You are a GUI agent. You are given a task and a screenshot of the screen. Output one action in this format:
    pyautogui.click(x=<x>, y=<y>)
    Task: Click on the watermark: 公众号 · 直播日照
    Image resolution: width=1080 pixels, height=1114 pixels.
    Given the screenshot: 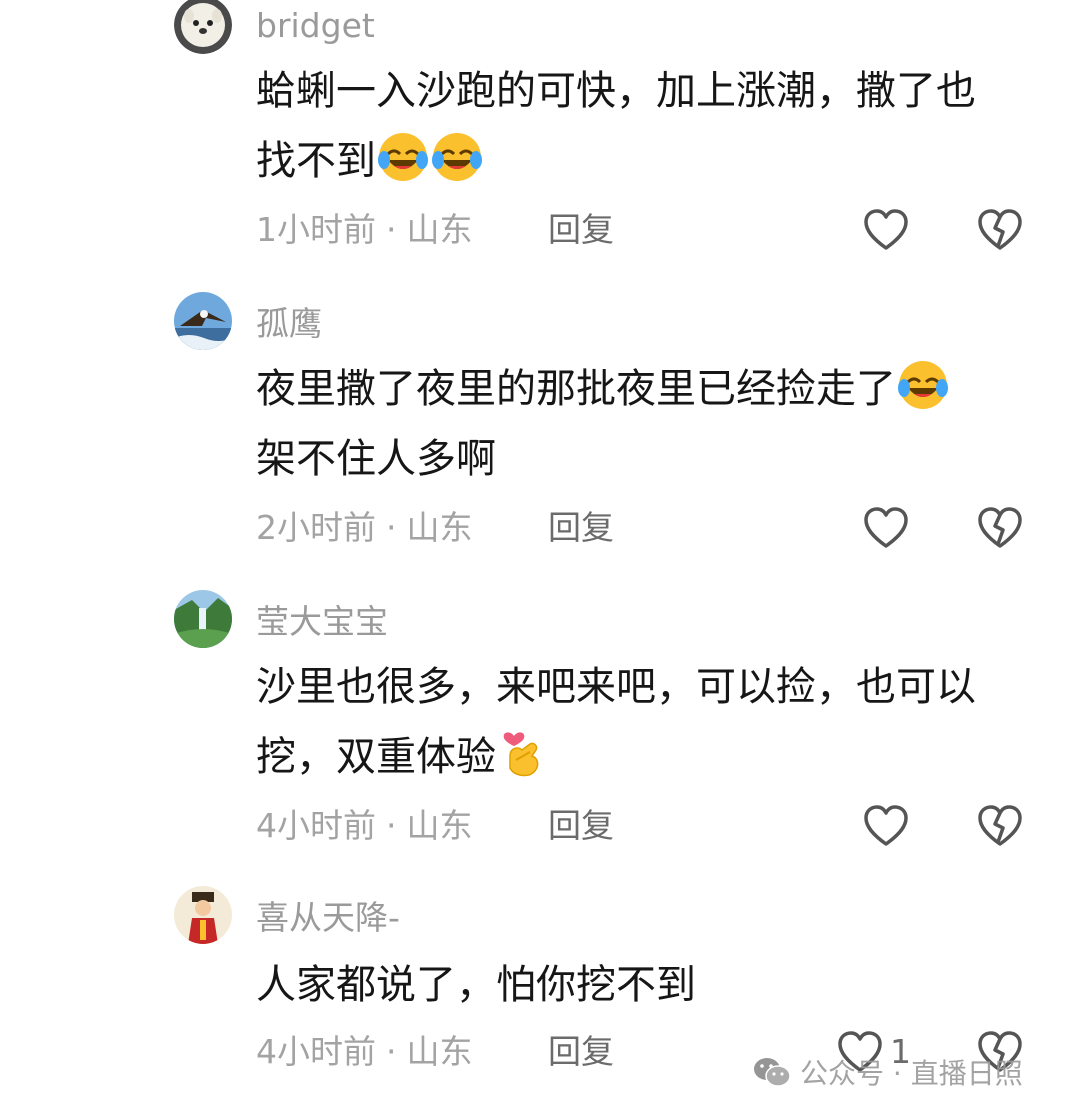 What is the action you would take?
    pyautogui.click(x=887, y=1072)
    